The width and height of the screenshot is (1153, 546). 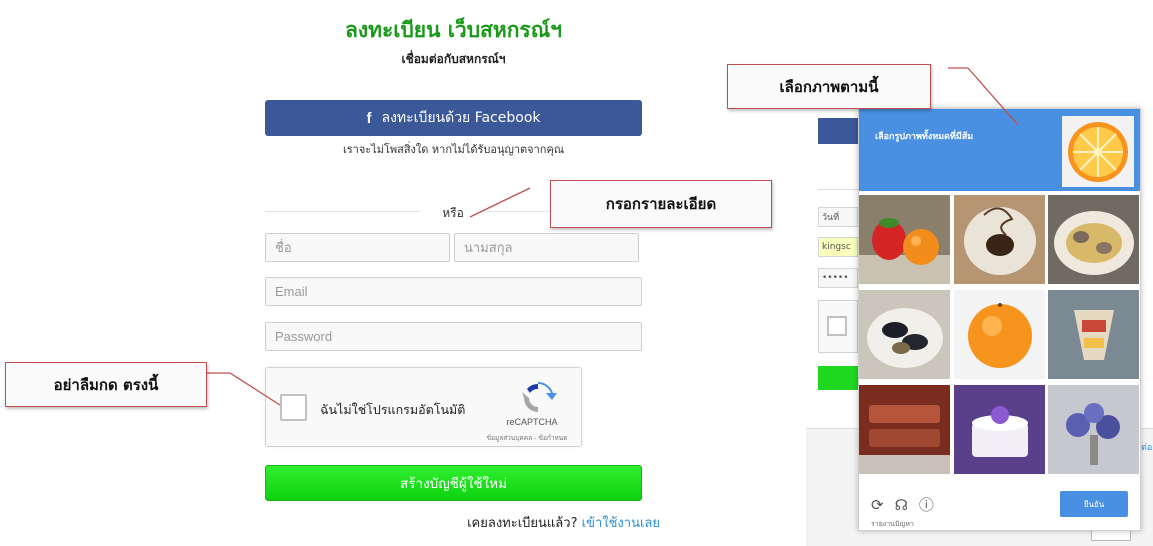 I want to click on verify-button: ยืนยัน, so click(x=1094, y=504).